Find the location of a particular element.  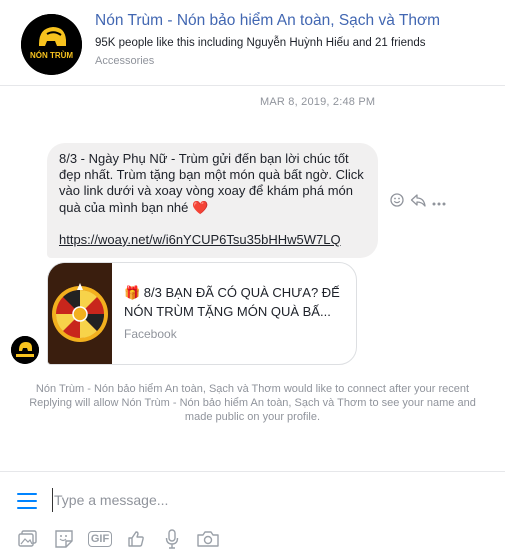

sticker-icon is located at coordinates (64, 539).